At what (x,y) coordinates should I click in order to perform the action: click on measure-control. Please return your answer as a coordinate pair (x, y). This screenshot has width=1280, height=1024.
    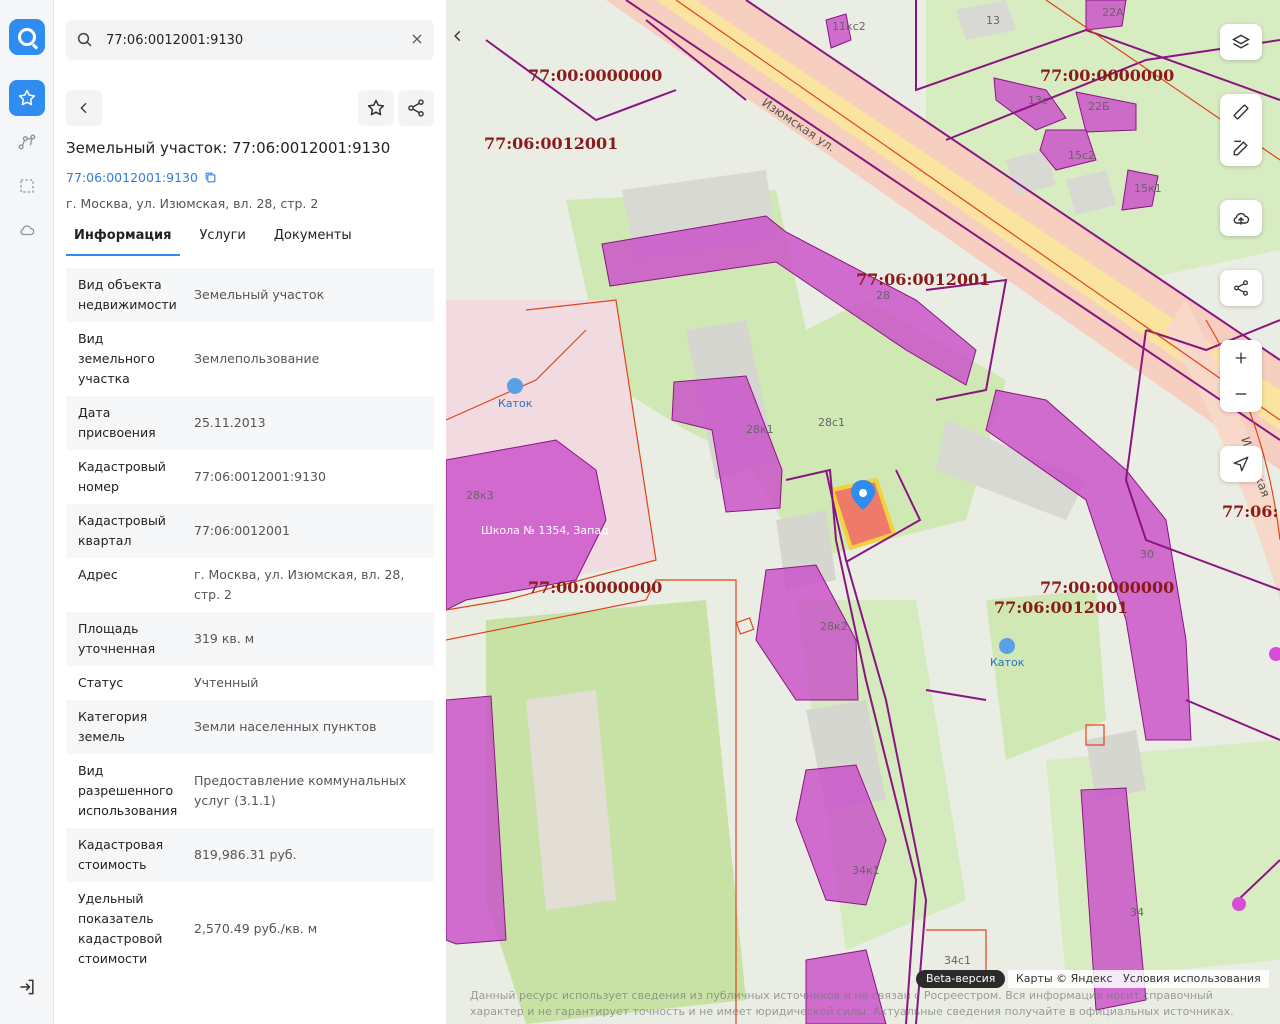
    Looking at the image, I should click on (1241, 130).